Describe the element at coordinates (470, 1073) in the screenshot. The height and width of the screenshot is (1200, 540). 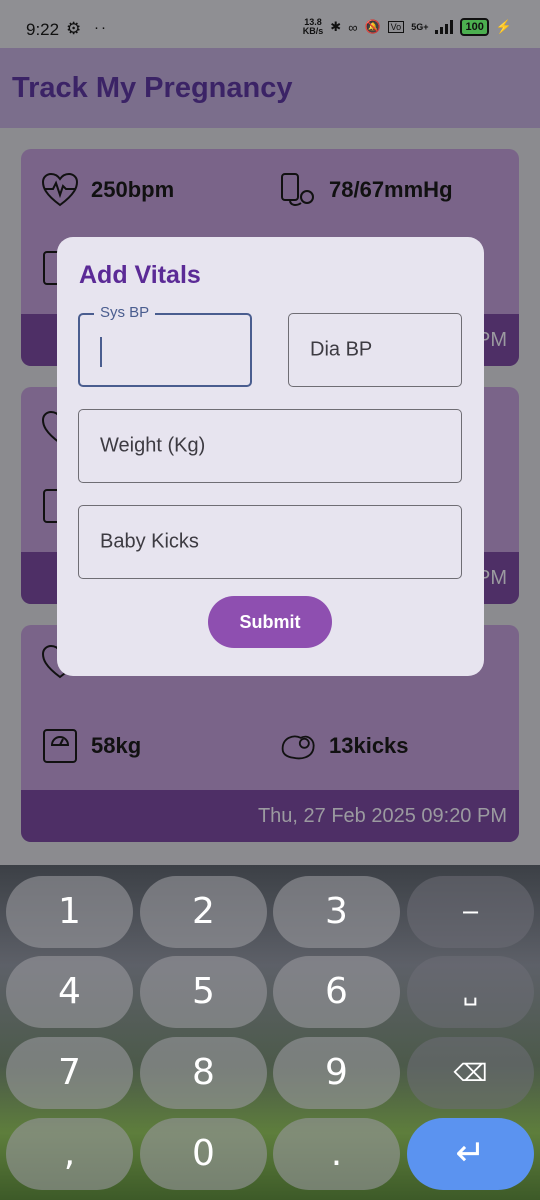
I see `backspace-key: ⌫` at that location.